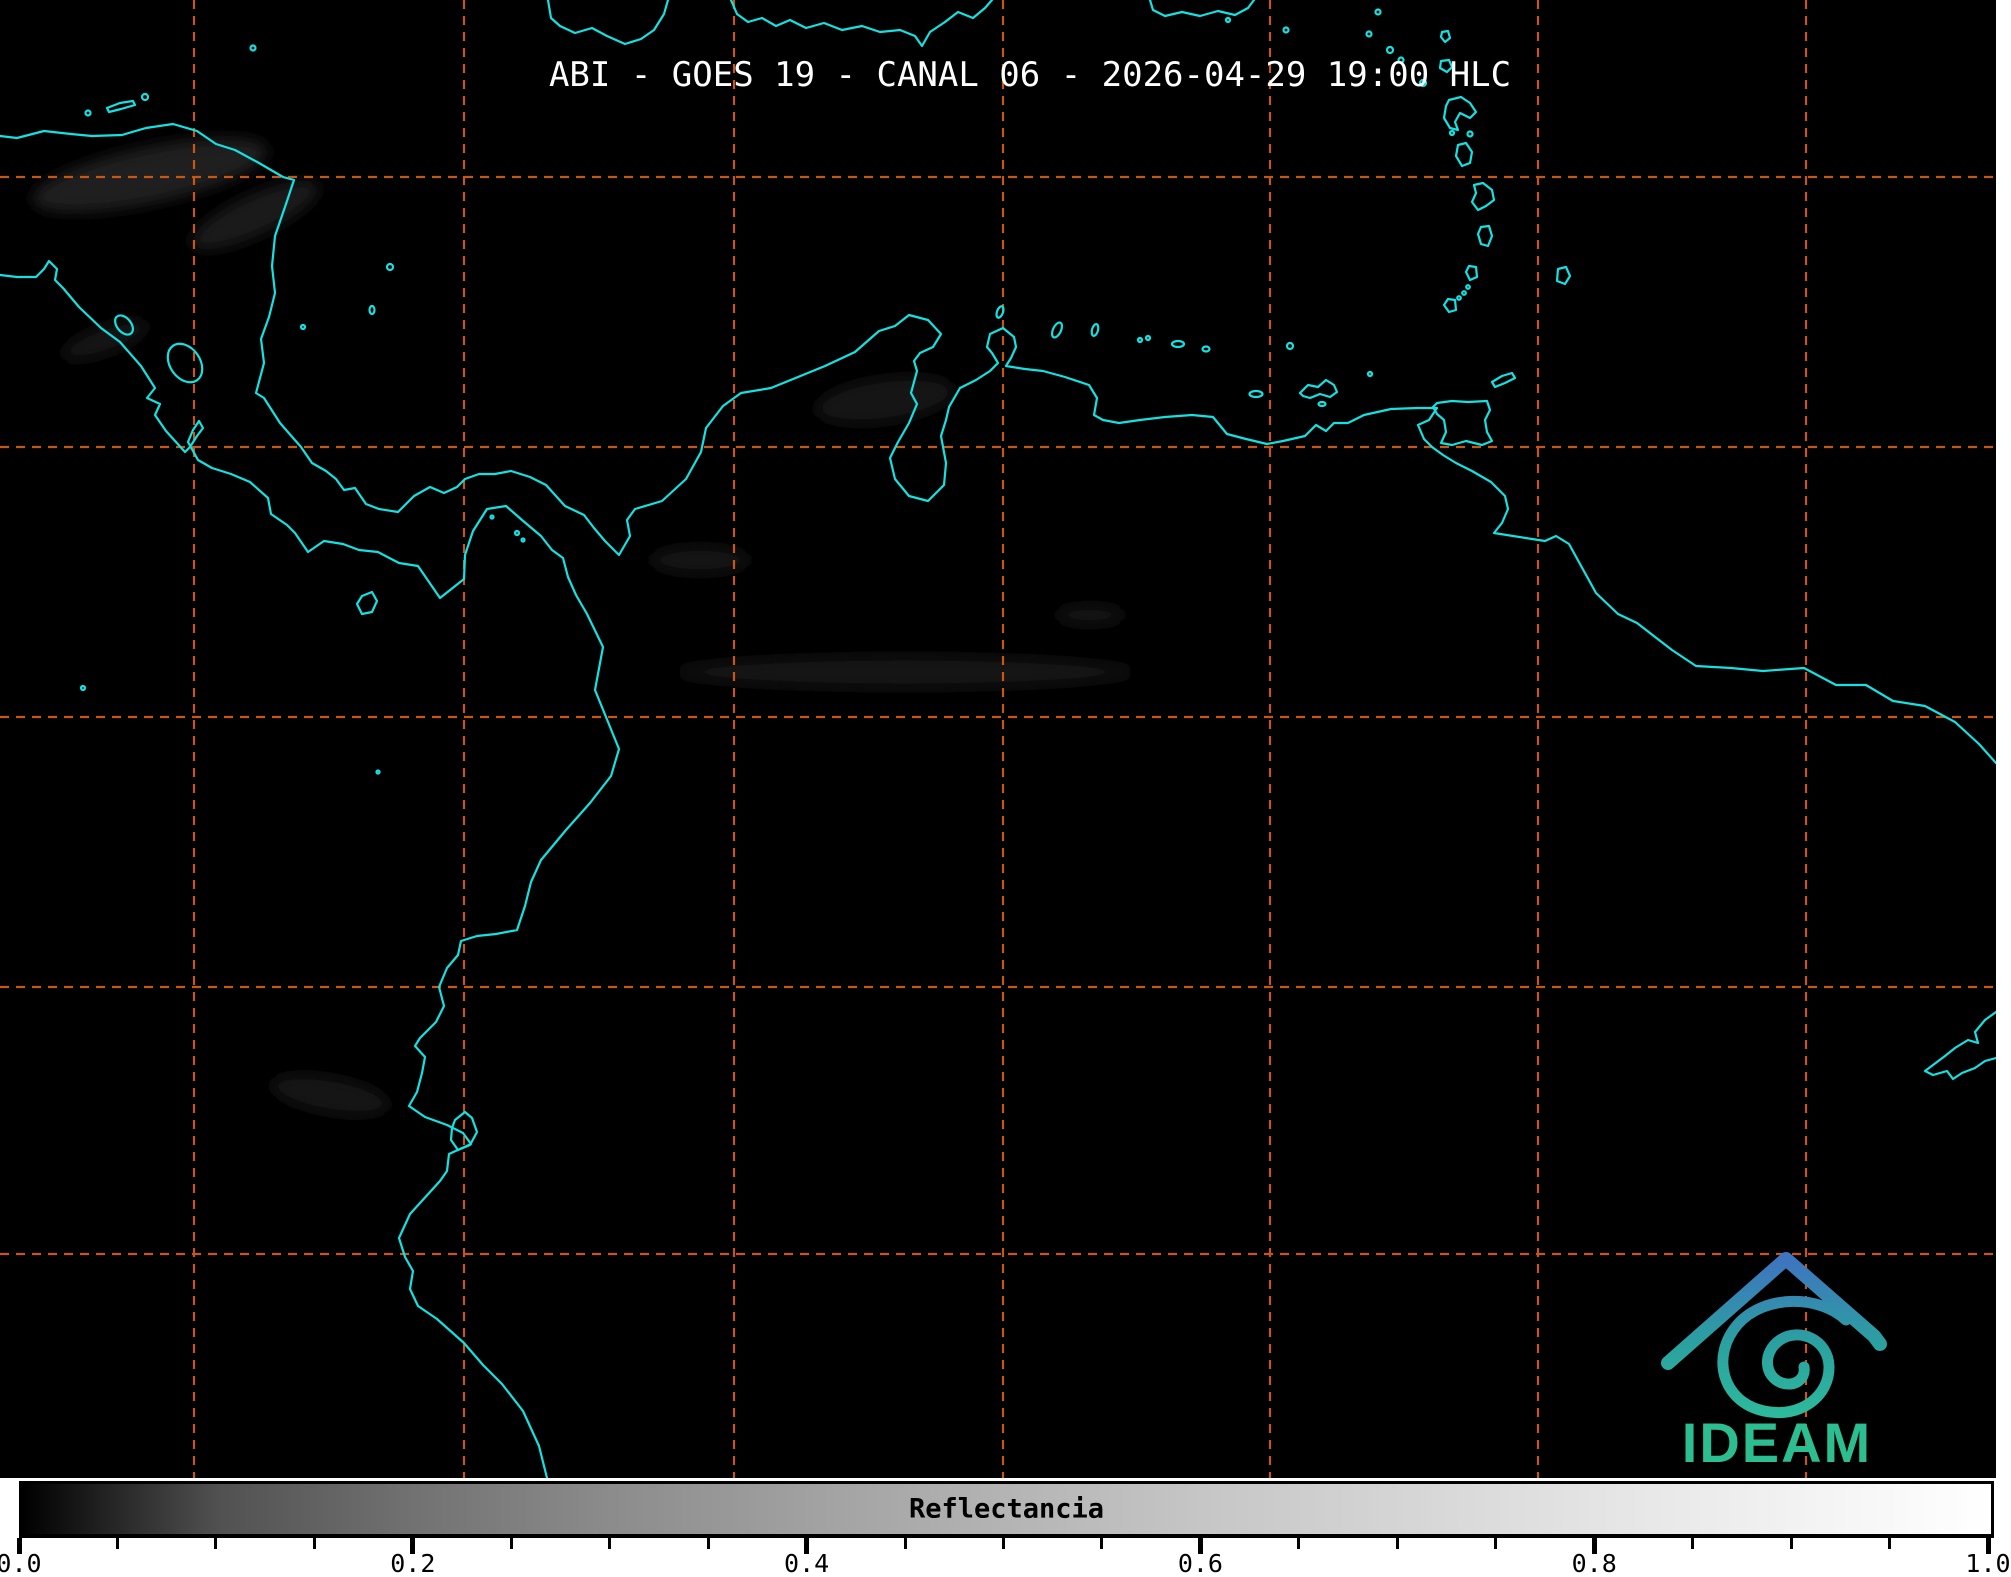 This screenshot has height=1577, width=2011. What do you see at coordinates (1202, 9) in the screenshot?
I see `island-puerto-rico` at bounding box center [1202, 9].